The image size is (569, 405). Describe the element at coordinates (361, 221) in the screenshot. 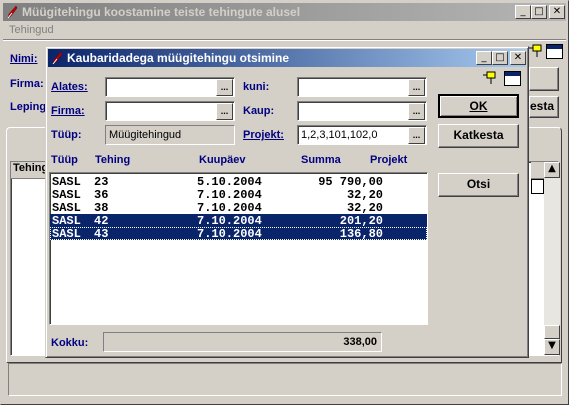

I see `row-summa: 201,20` at that location.